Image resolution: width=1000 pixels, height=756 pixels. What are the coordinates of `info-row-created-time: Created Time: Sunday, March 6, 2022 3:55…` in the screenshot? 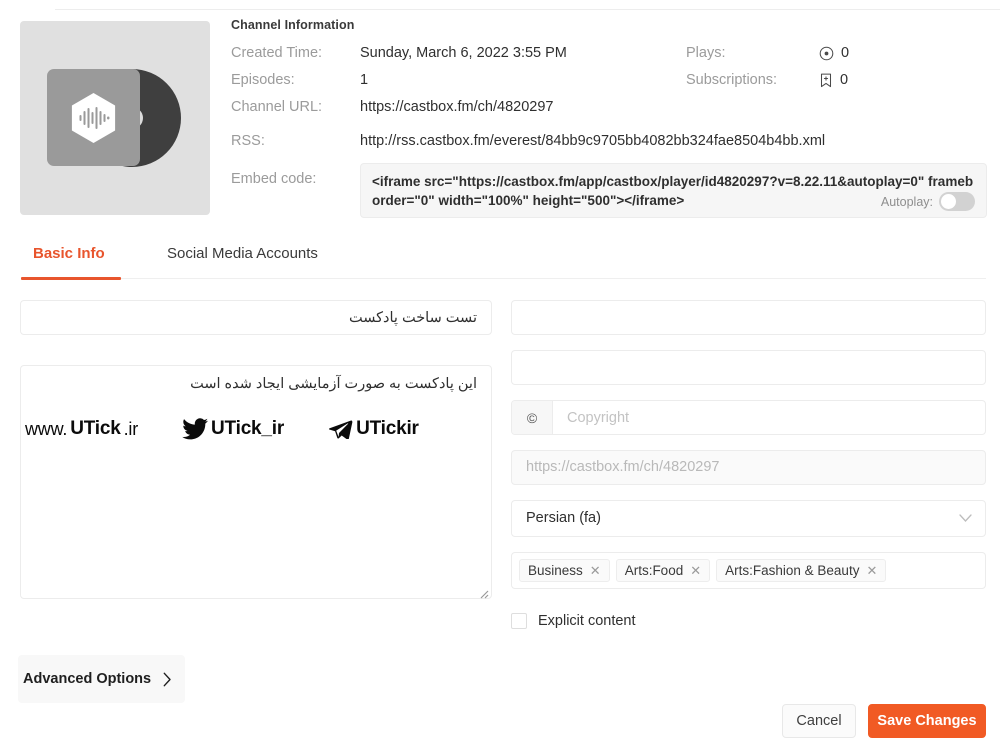 It's located at (611, 53).